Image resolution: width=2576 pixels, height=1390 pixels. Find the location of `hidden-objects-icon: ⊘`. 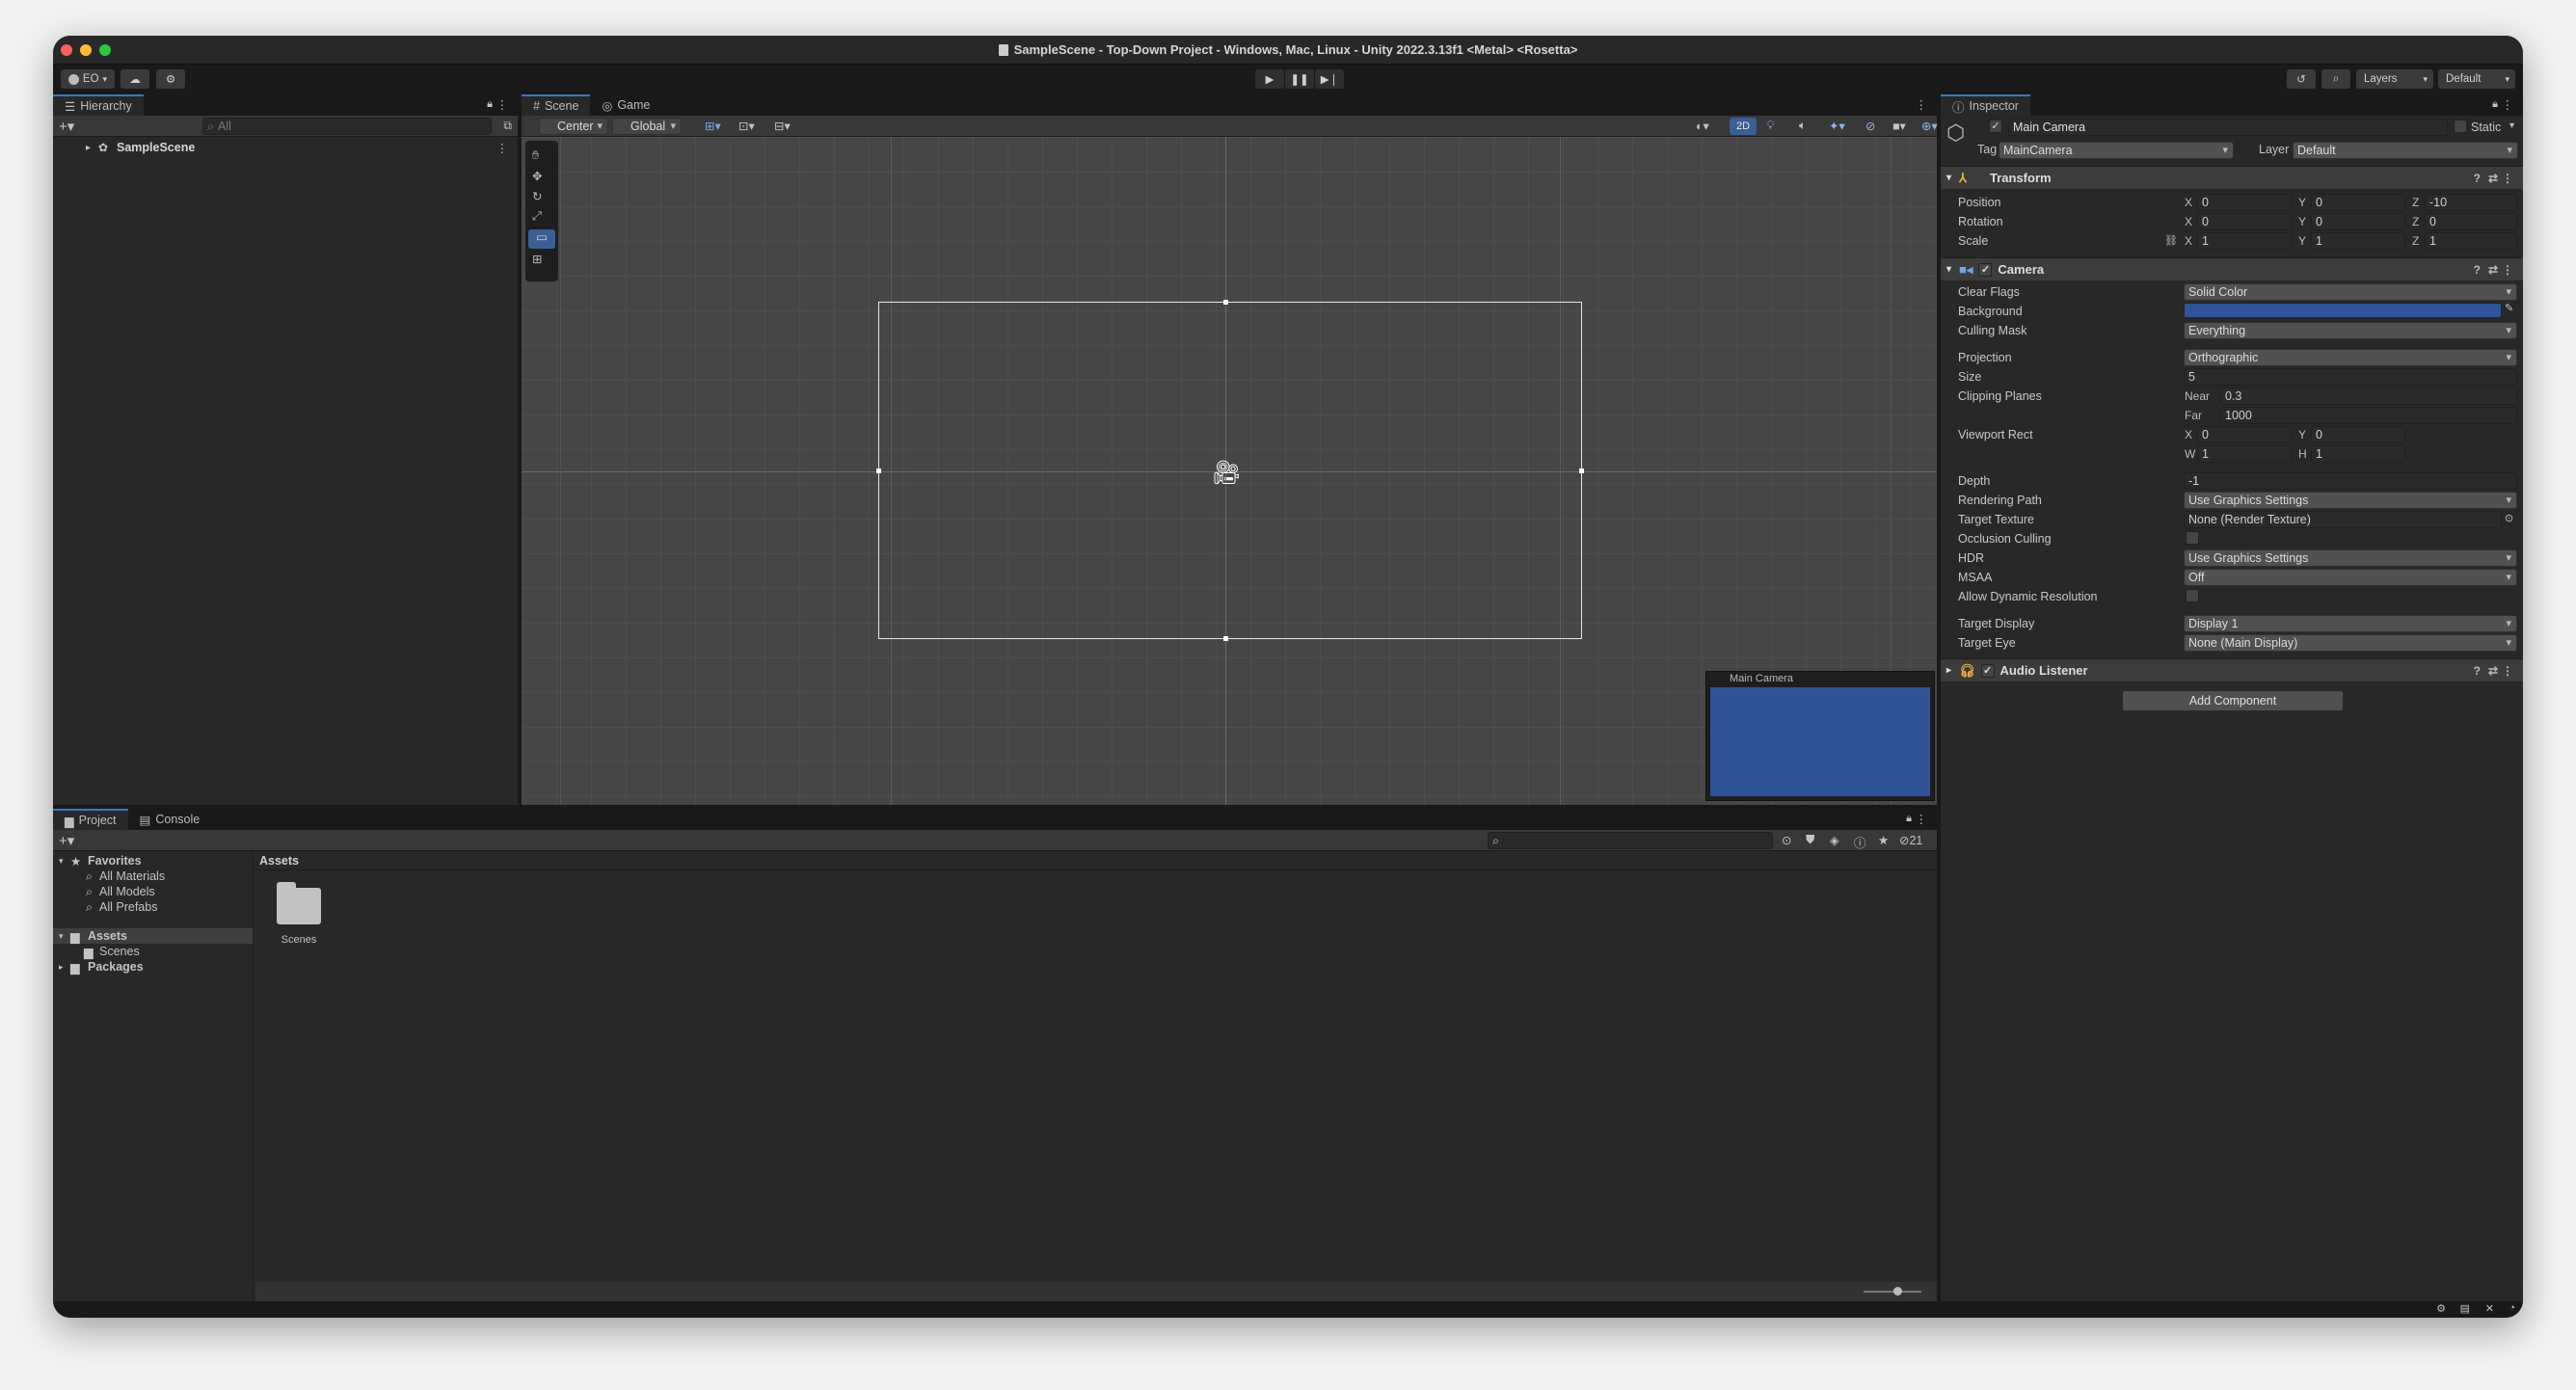

hidden-objects-icon: ⊘ is located at coordinates (1870, 126).